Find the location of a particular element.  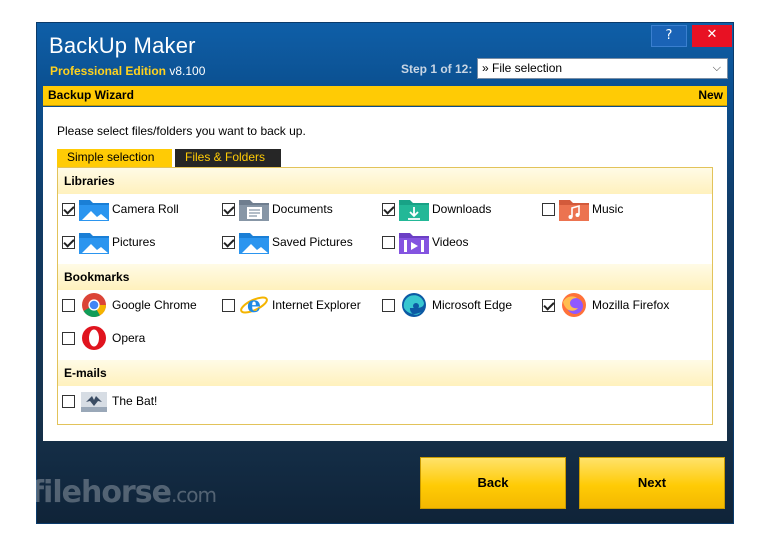

app-title: BackUp Maker is located at coordinates (122, 45).